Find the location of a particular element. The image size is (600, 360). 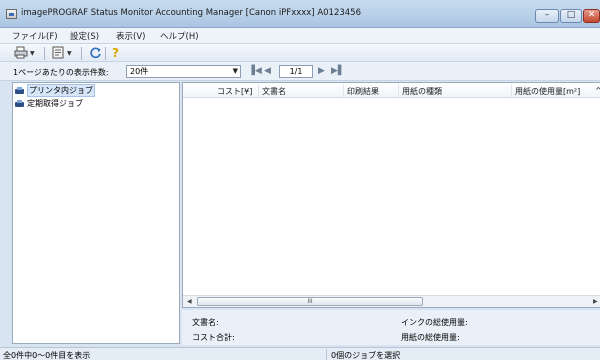

scroll-right-icon: ▶ is located at coordinates (595, 302).